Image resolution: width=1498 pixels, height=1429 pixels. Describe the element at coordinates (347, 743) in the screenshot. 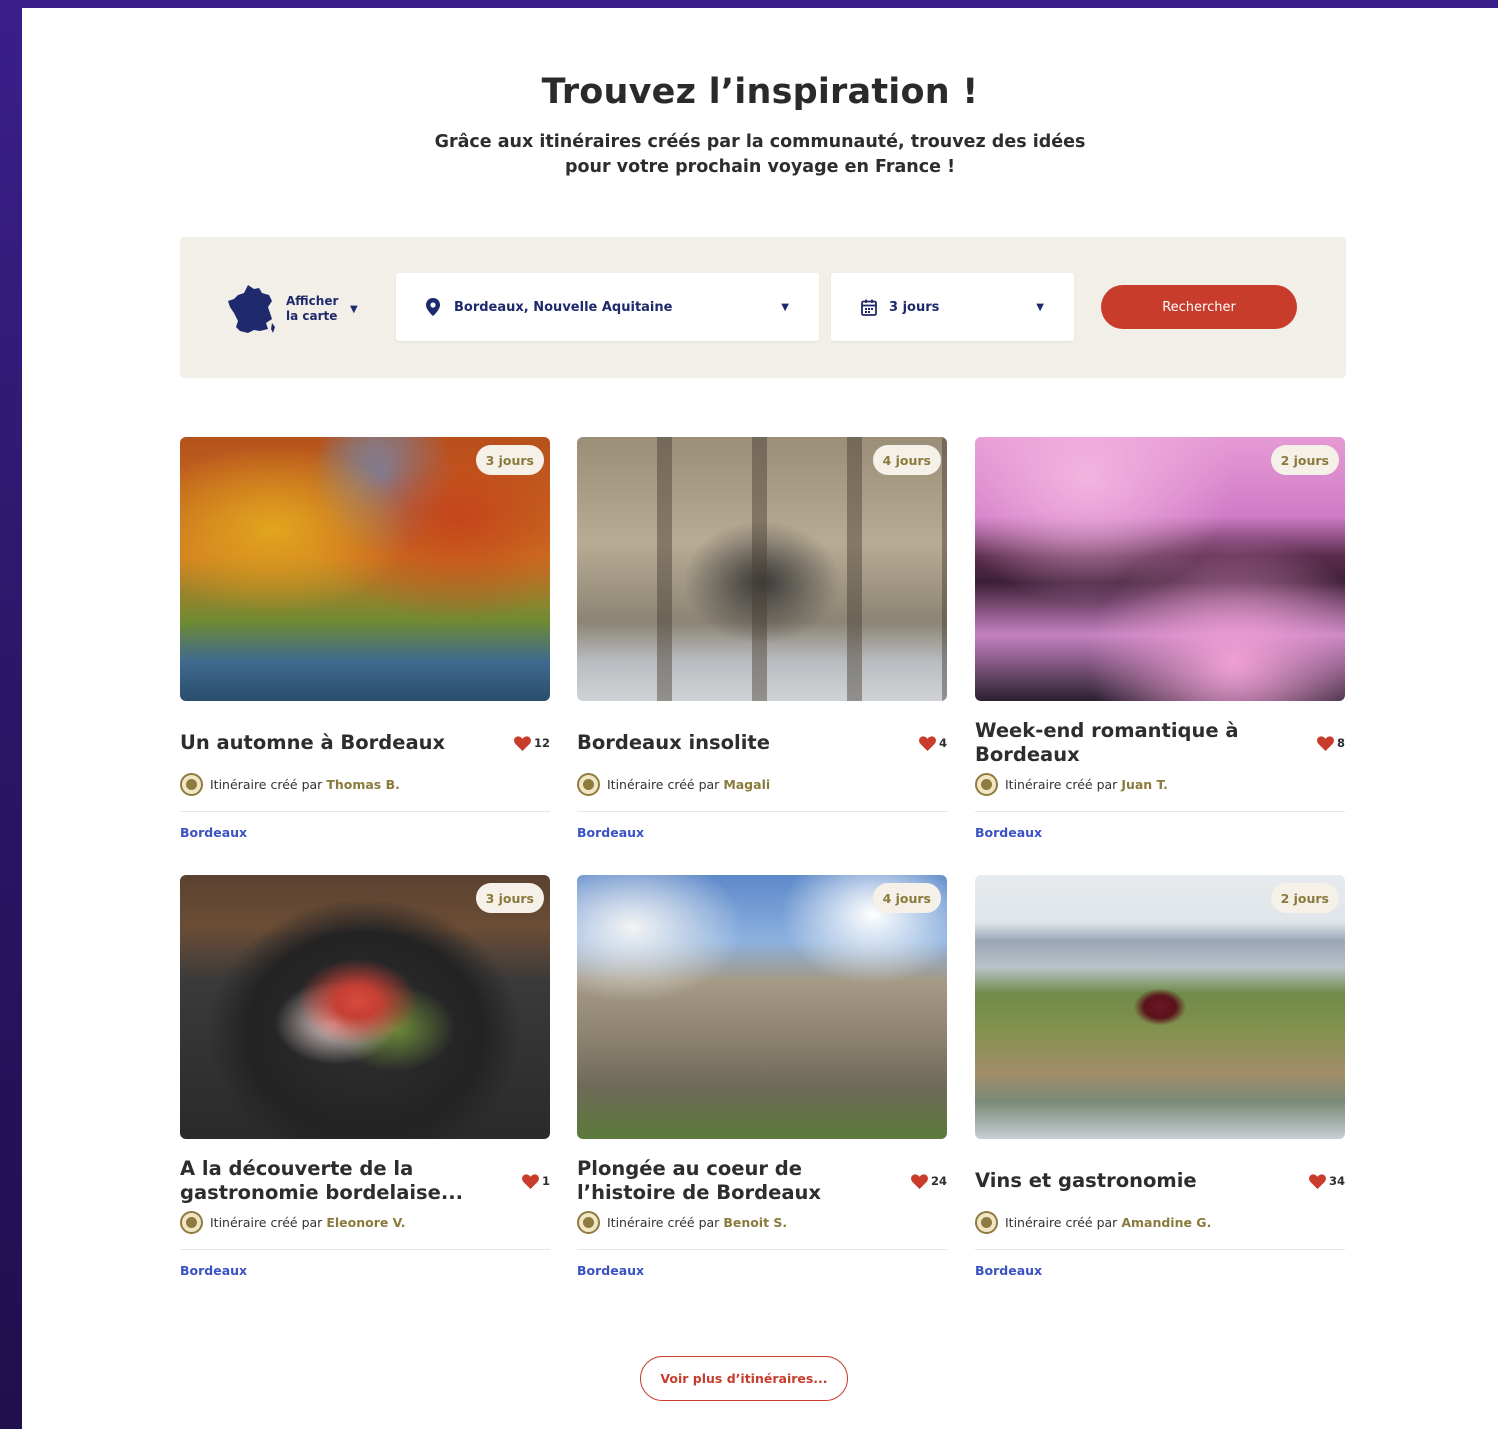

I see `card-title: Un automne à Bordeaux` at that location.